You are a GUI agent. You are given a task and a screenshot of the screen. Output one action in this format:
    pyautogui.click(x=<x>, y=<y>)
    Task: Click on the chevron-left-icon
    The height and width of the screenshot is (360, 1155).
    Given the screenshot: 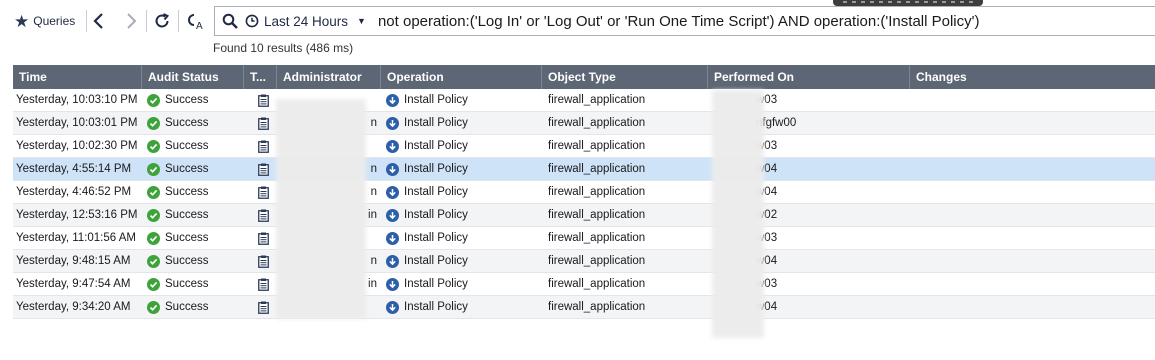 What is the action you would take?
    pyautogui.click(x=98, y=21)
    